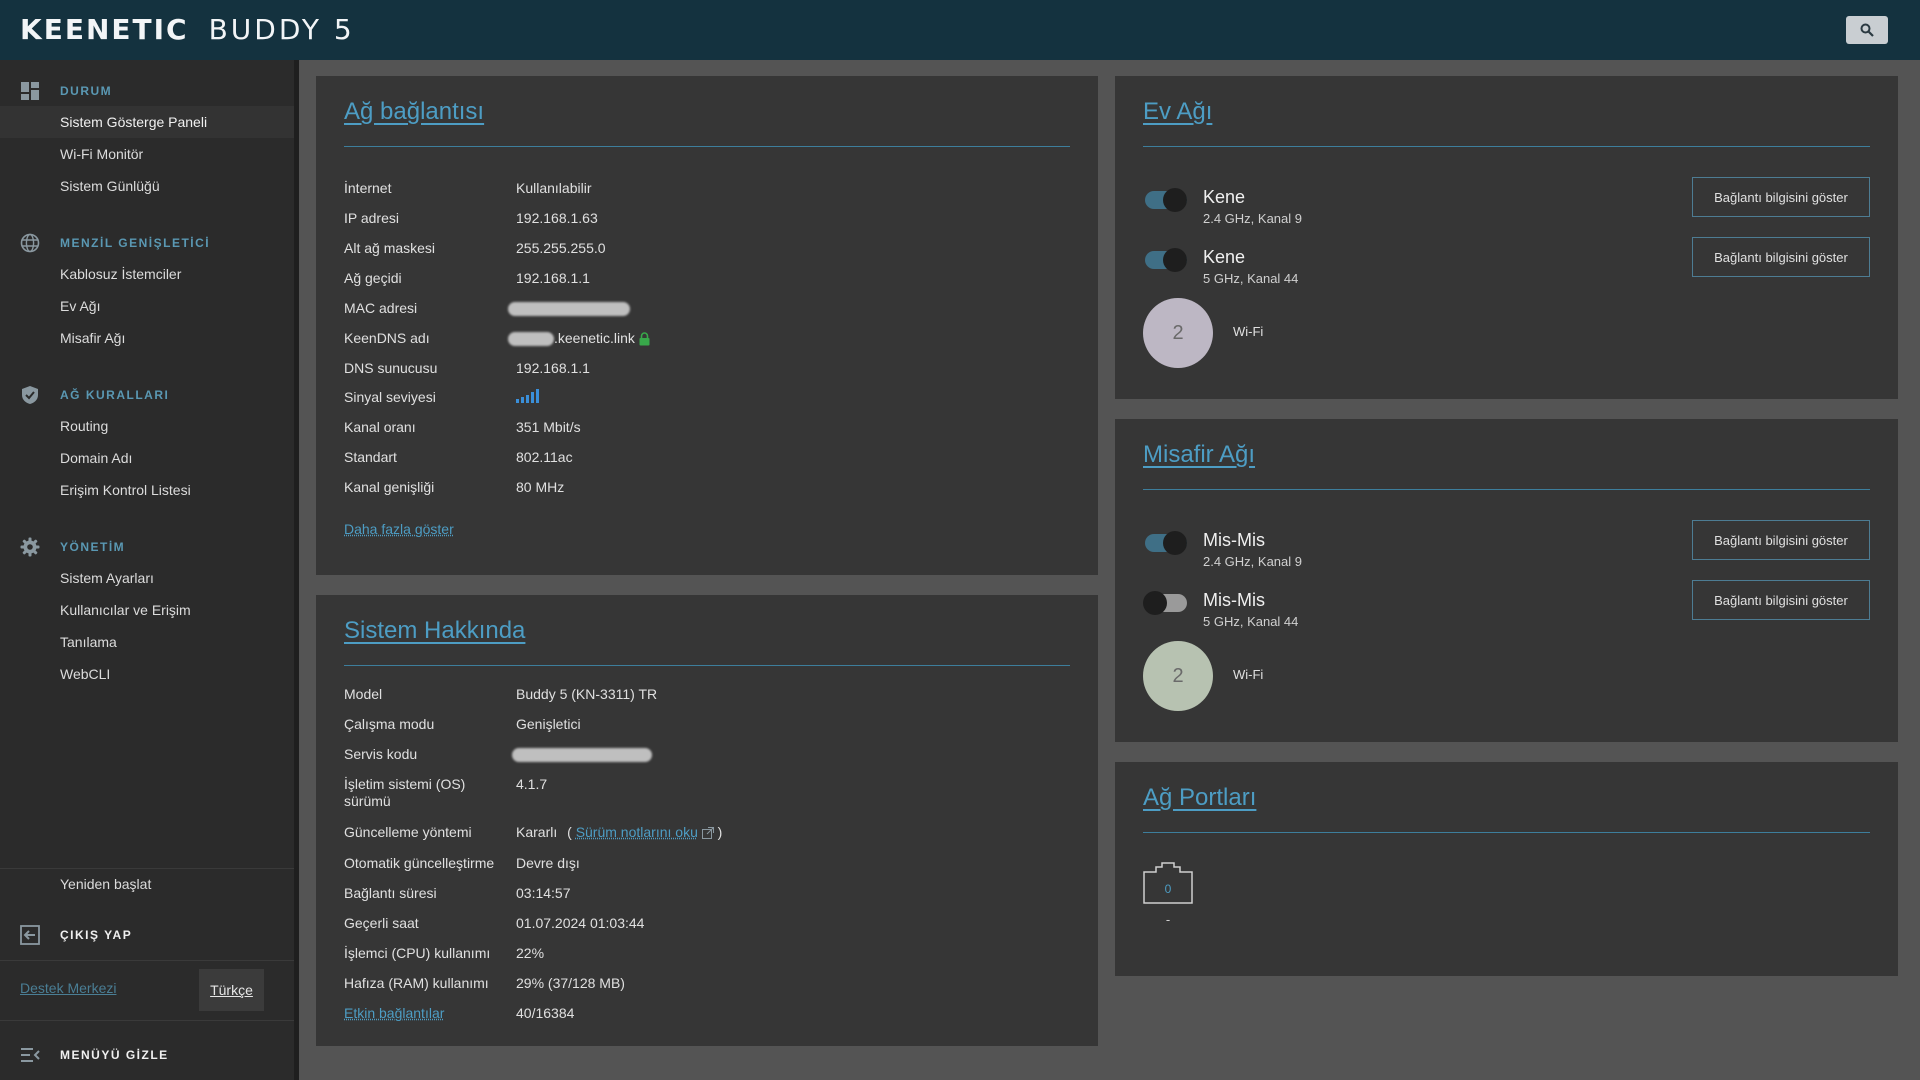 This screenshot has height=1080, width=1920. What do you see at coordinates (147, 674) in the screenshot?
I see `sidebar-item-webcli: WebCLI` at bounding box center [147, 674].